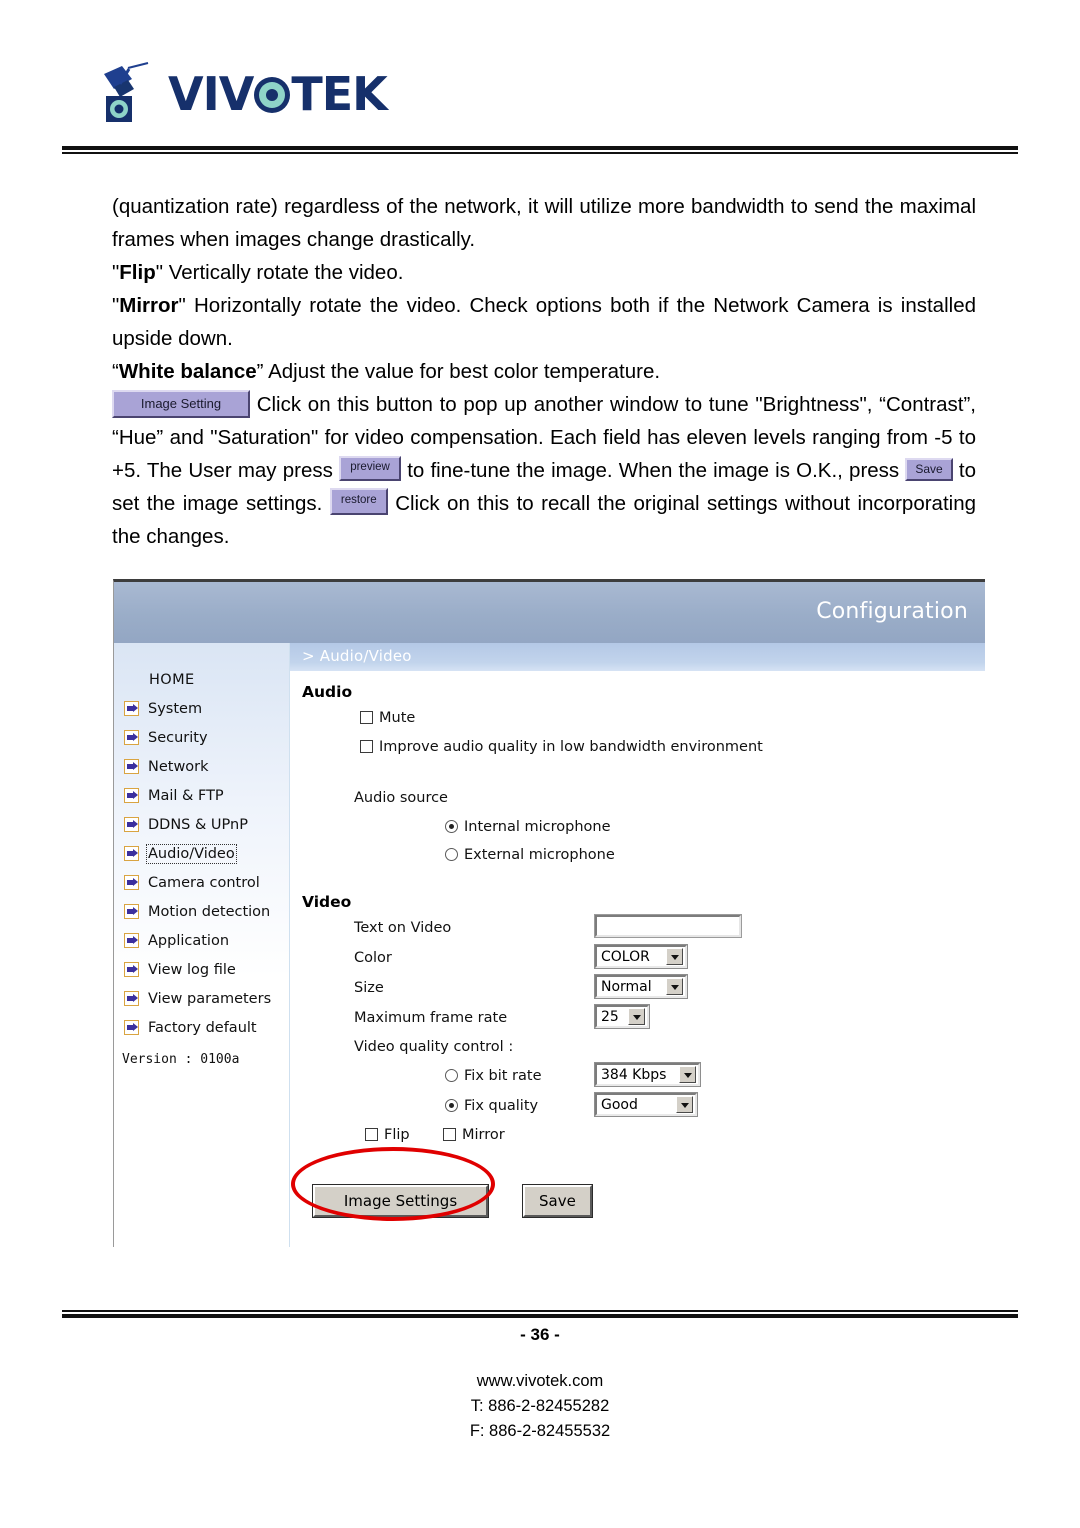  Describe the element at coordinates (209, 911) in the screenshot. I see `sidebar-item-label: Motion detection` at that location.